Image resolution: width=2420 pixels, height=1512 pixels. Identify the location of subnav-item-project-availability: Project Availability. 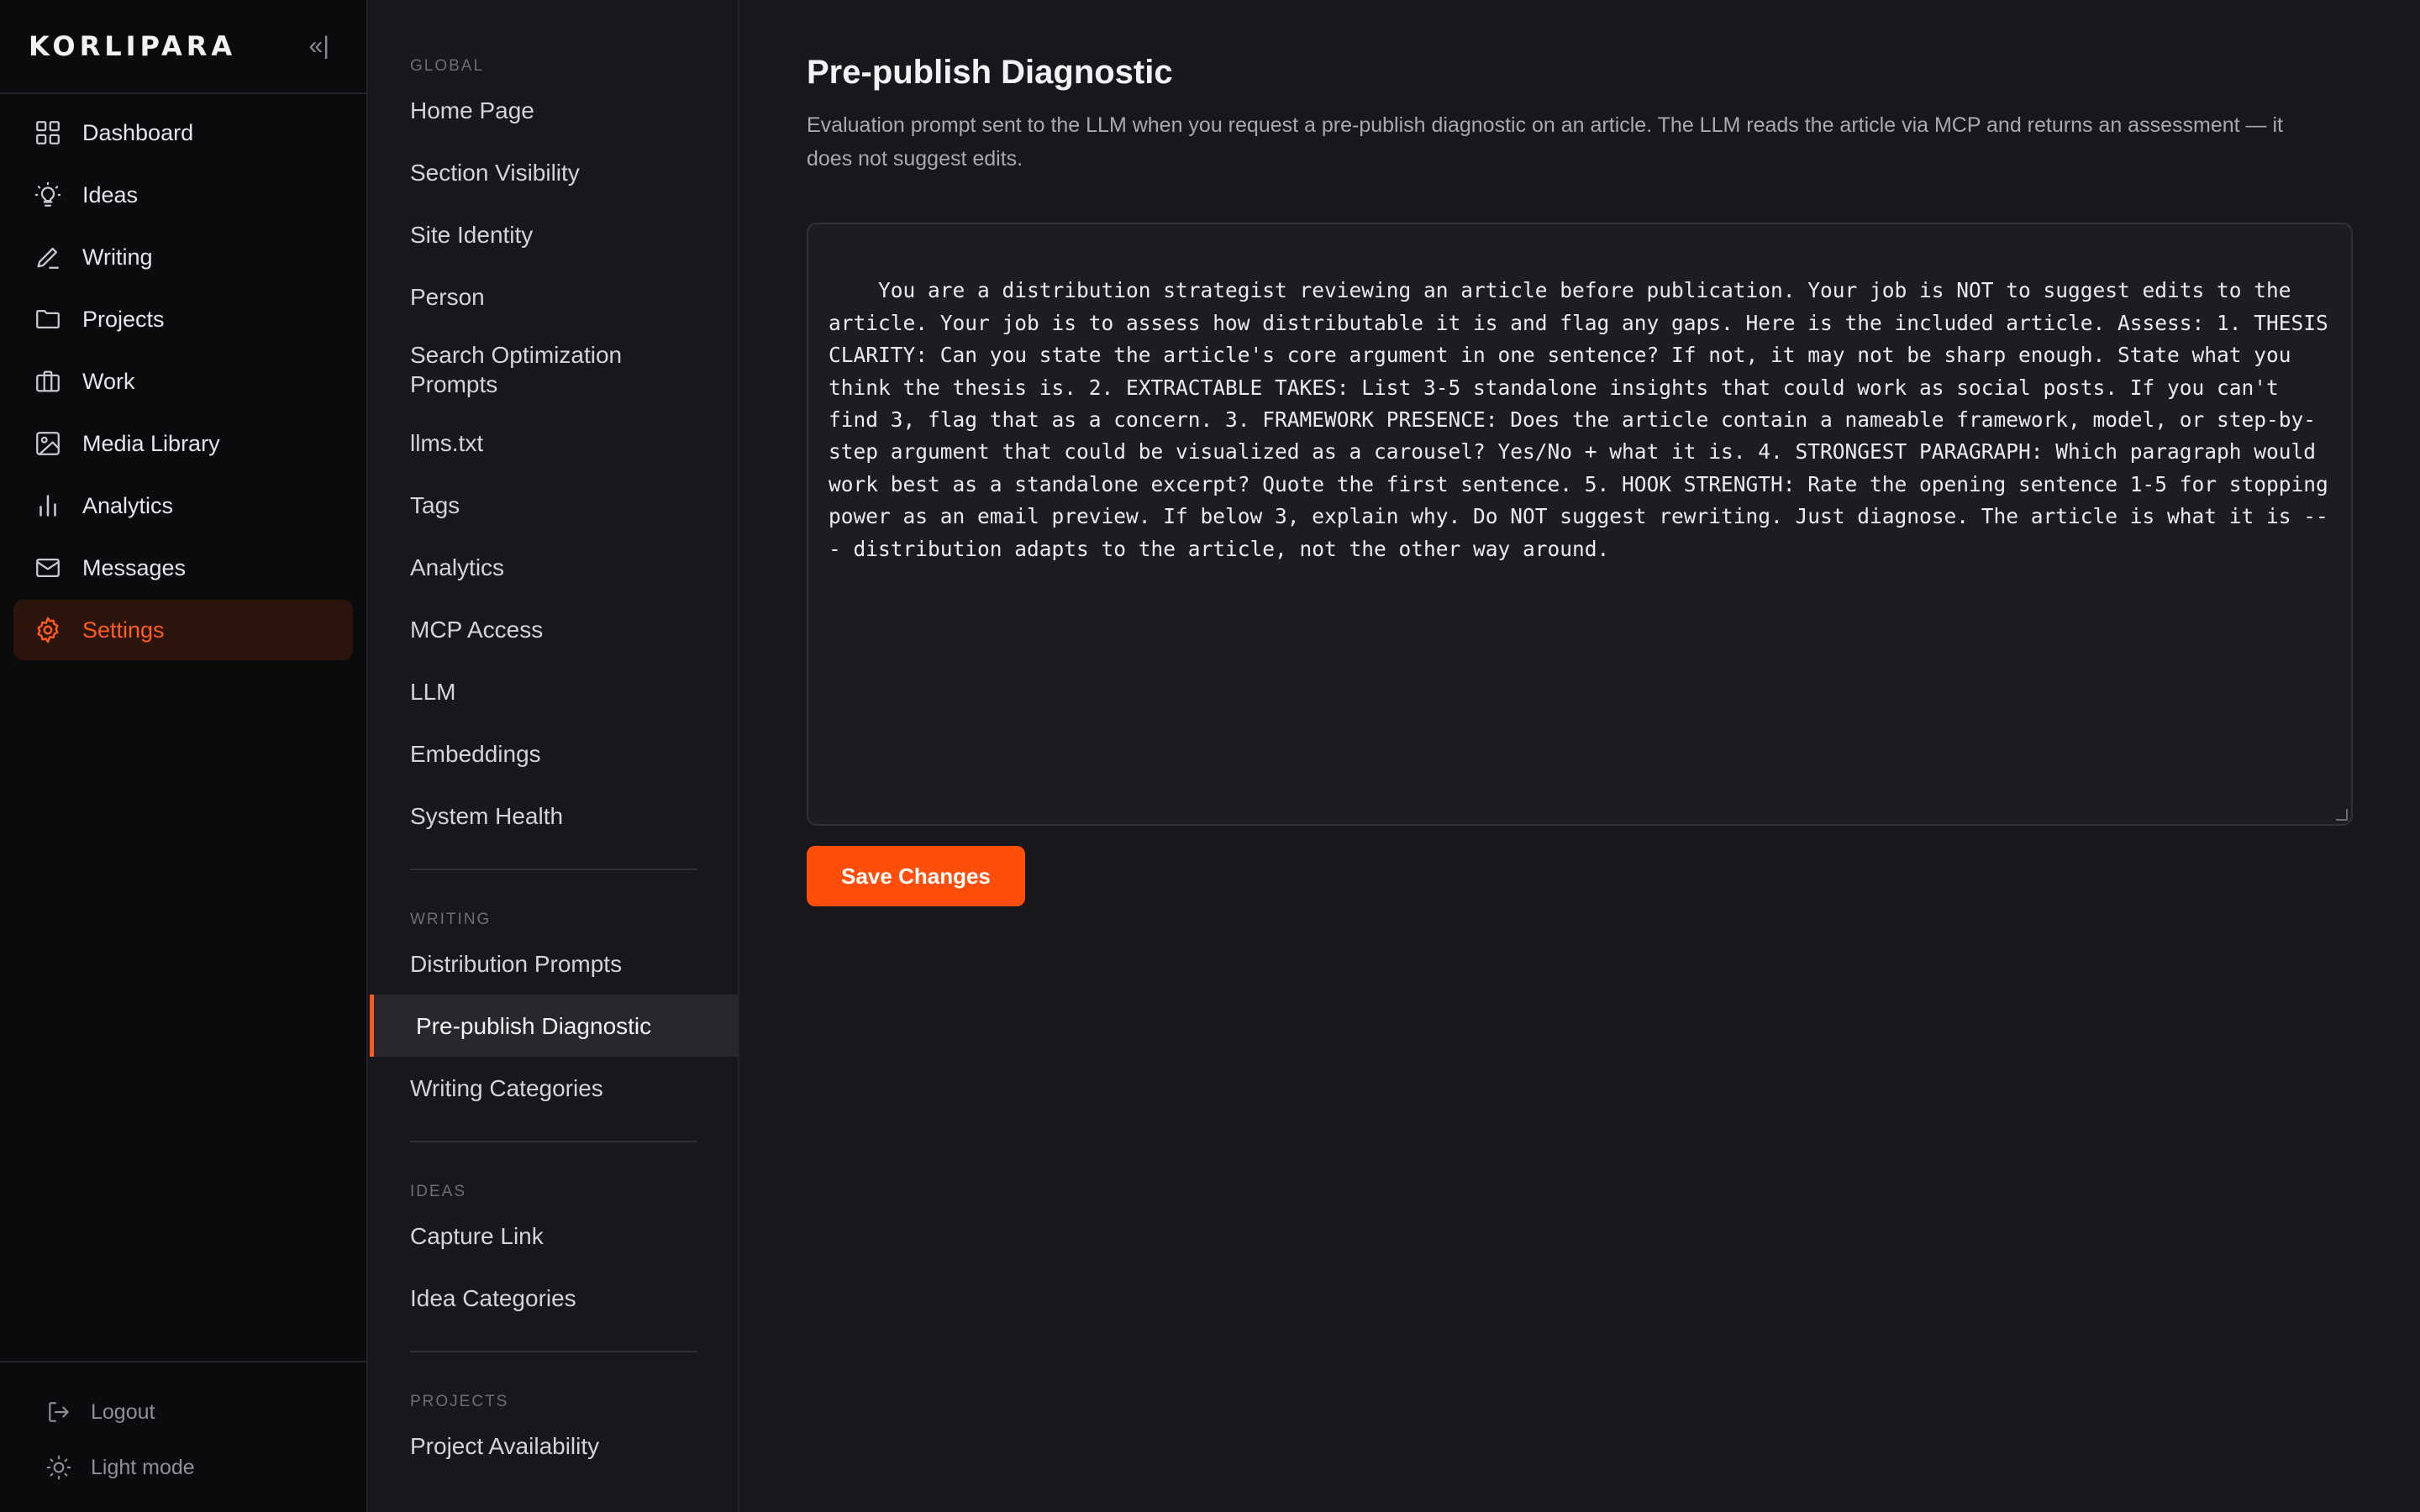
(554, 1446).